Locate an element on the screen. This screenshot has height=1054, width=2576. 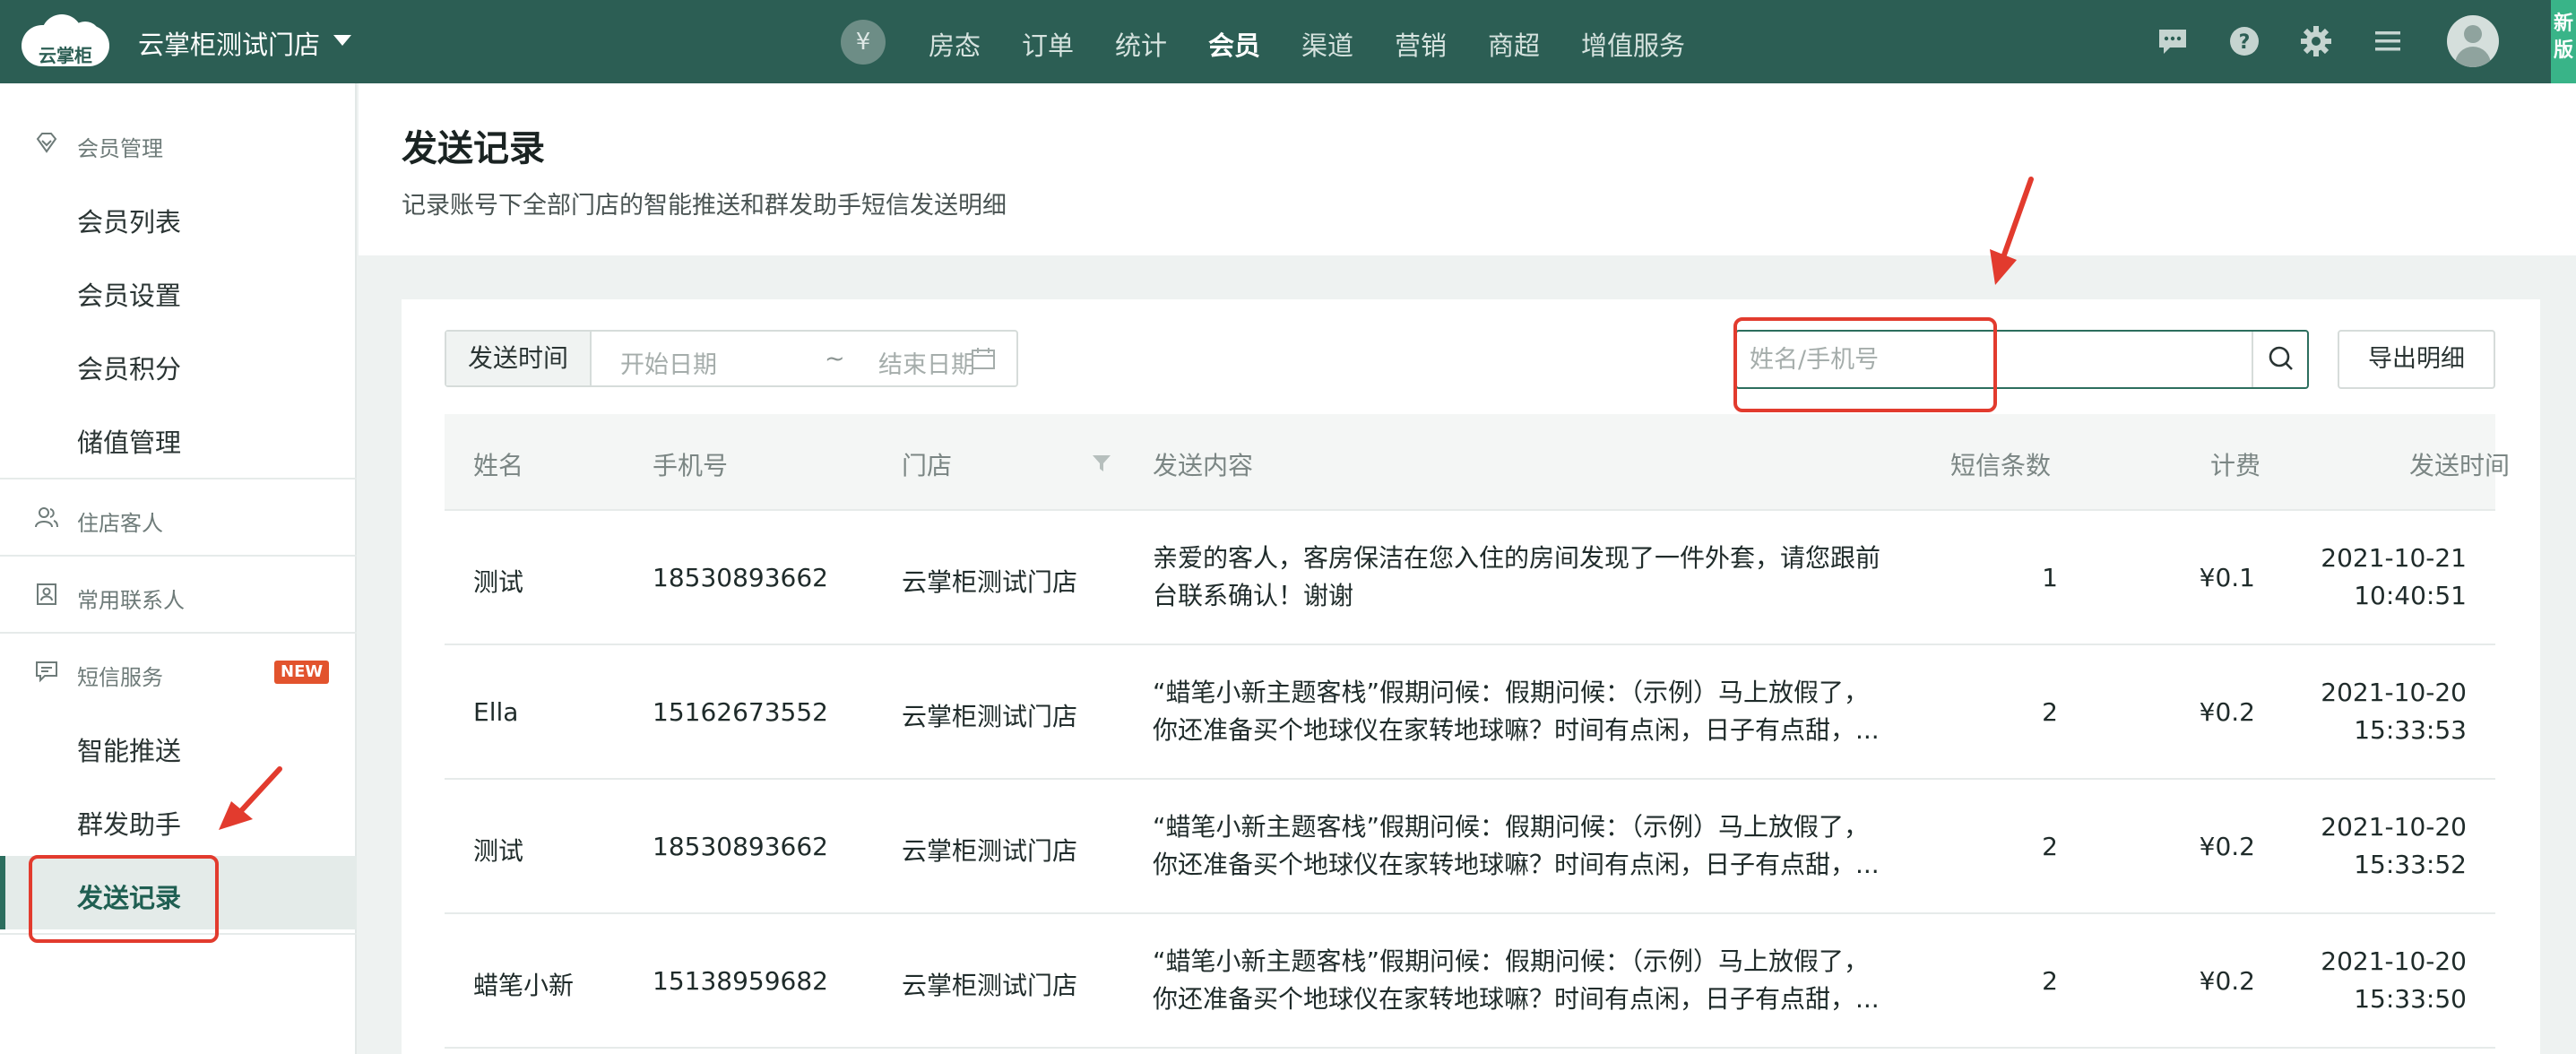
sidebar-item-mass-send: 群发助手 is located at coordinates (178, 819).